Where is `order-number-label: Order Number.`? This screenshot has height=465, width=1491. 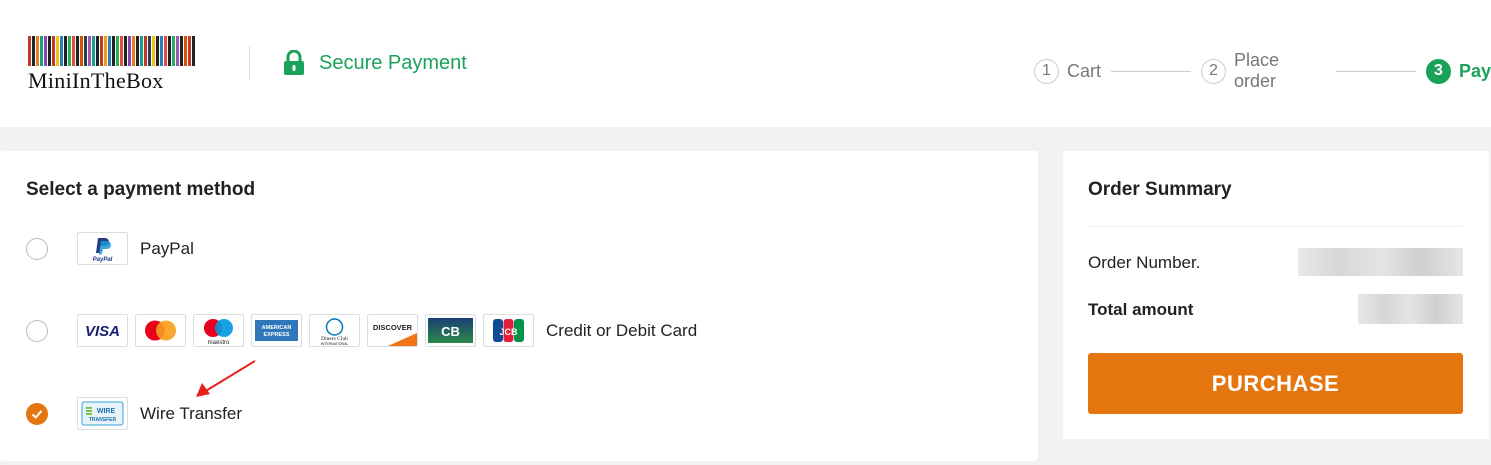
order-number-label: Order Number. is located at coordinates (1144, 262).